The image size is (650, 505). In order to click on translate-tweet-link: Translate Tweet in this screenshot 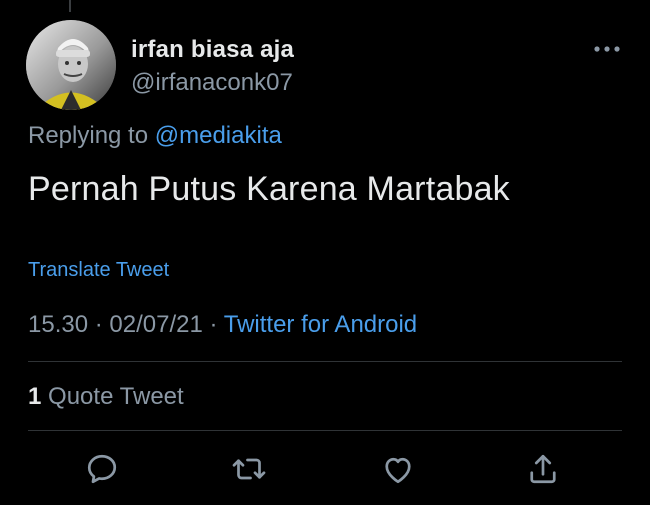, I will do `click(98, 270)`.